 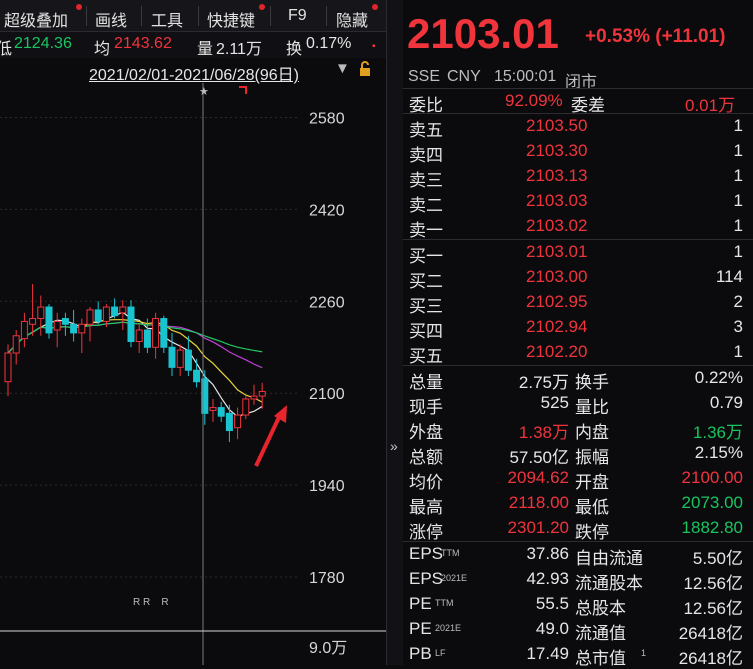 I want to click on level-qty: 2, so click(x=738, y=301).